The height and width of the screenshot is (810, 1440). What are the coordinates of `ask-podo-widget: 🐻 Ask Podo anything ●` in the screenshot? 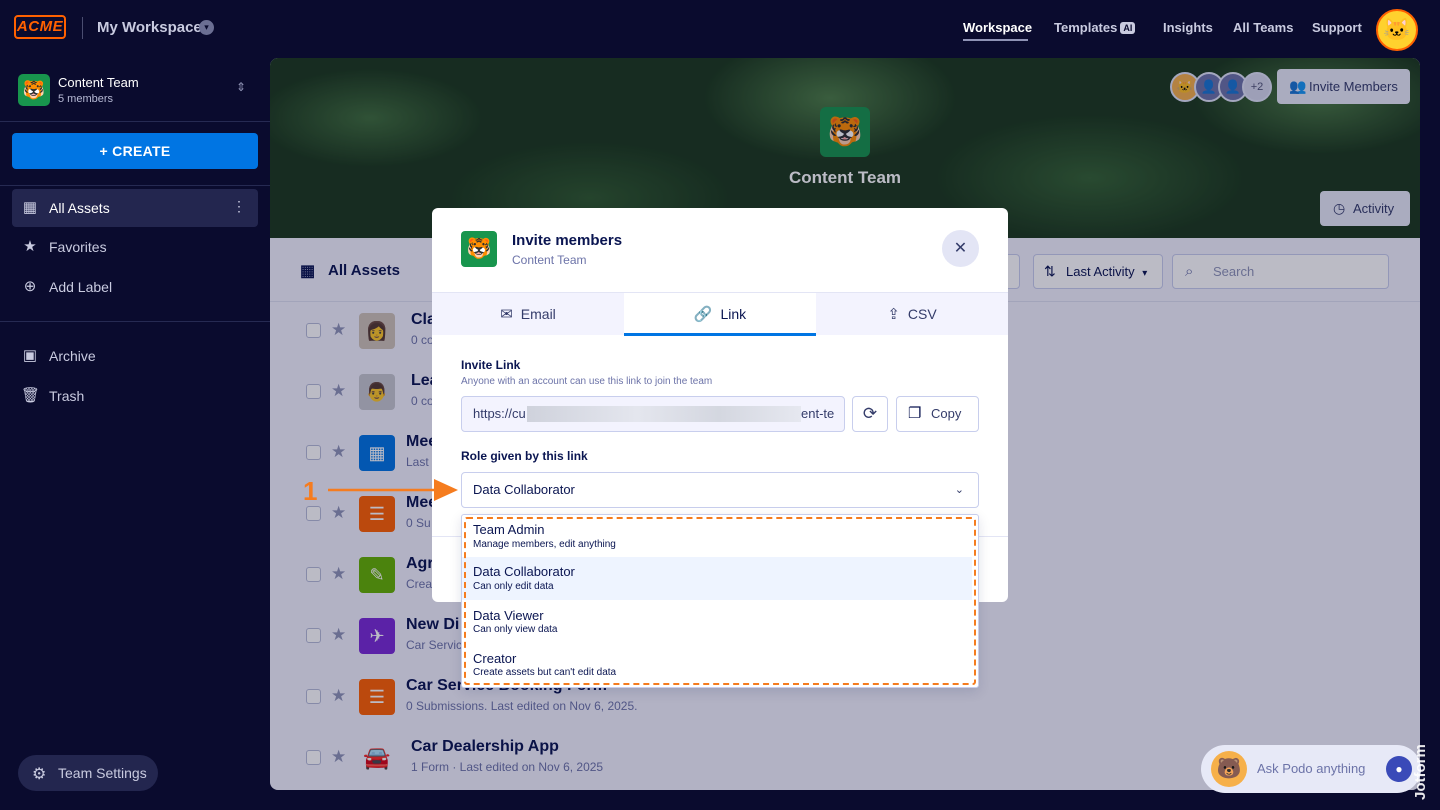 It's located at (1311, 769).